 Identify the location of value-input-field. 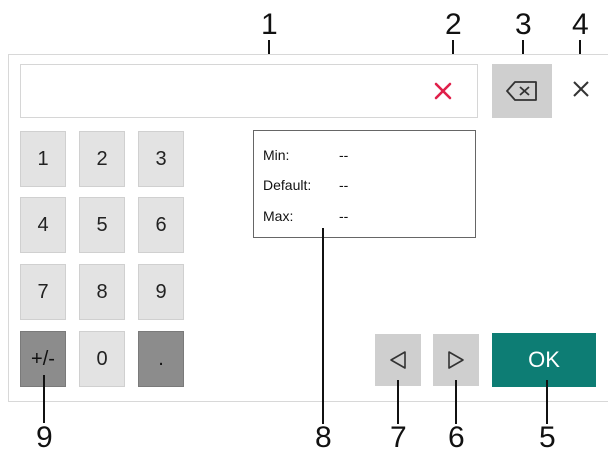
(249, 91).